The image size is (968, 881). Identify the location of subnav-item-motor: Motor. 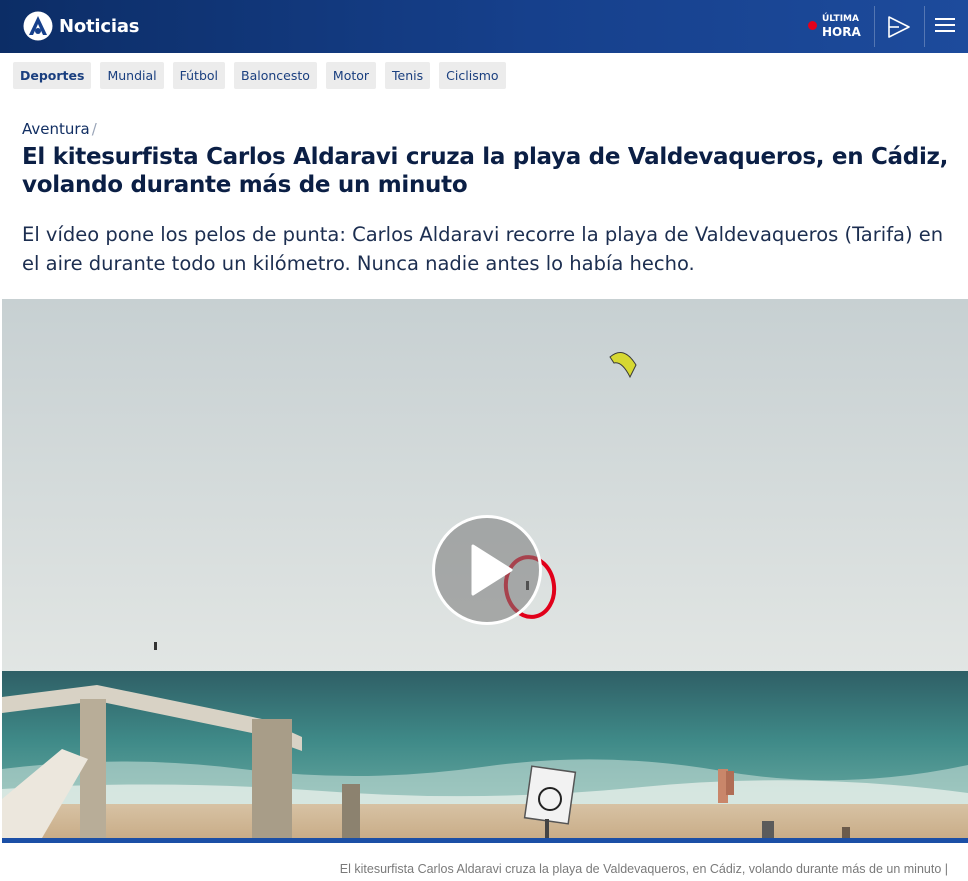
(351, 75).